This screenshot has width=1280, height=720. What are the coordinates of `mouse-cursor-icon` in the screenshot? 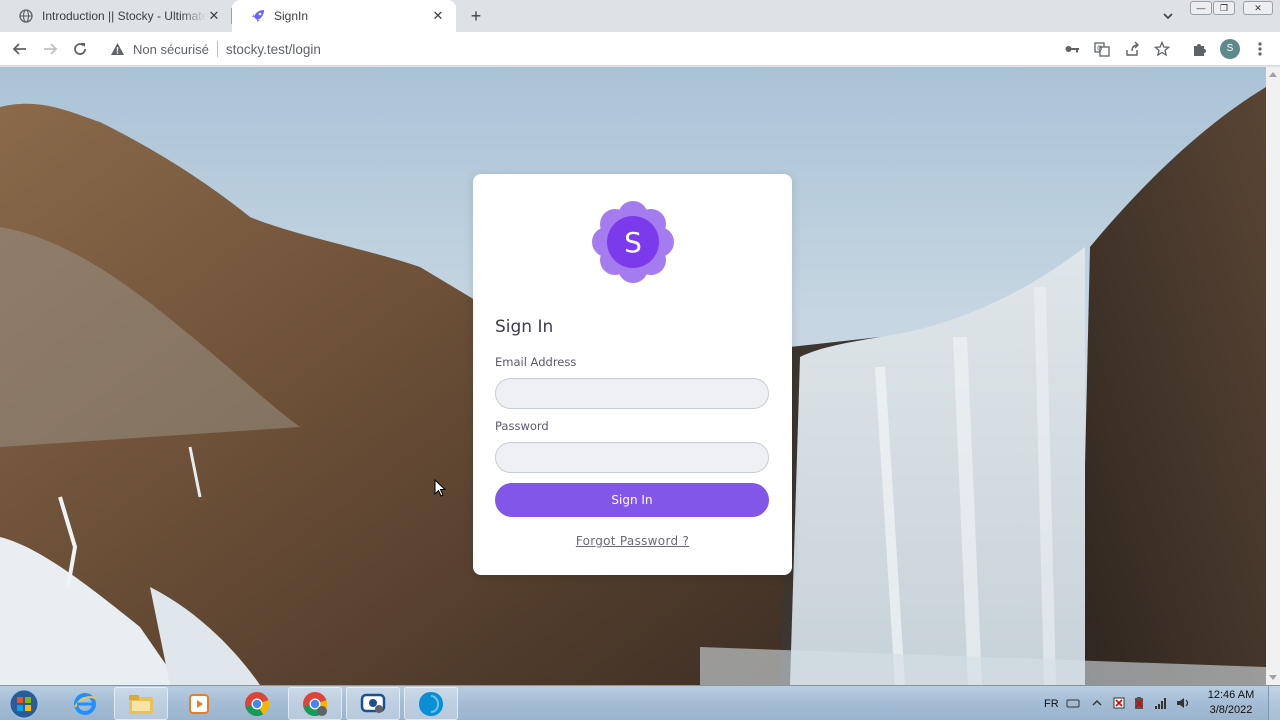 It's located at (440, 488).